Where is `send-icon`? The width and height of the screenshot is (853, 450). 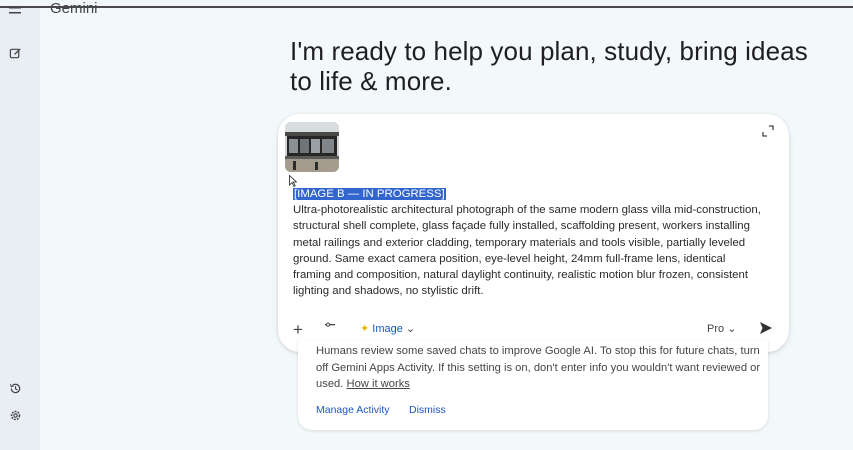
send-icon is located at coordinates (766, 328).